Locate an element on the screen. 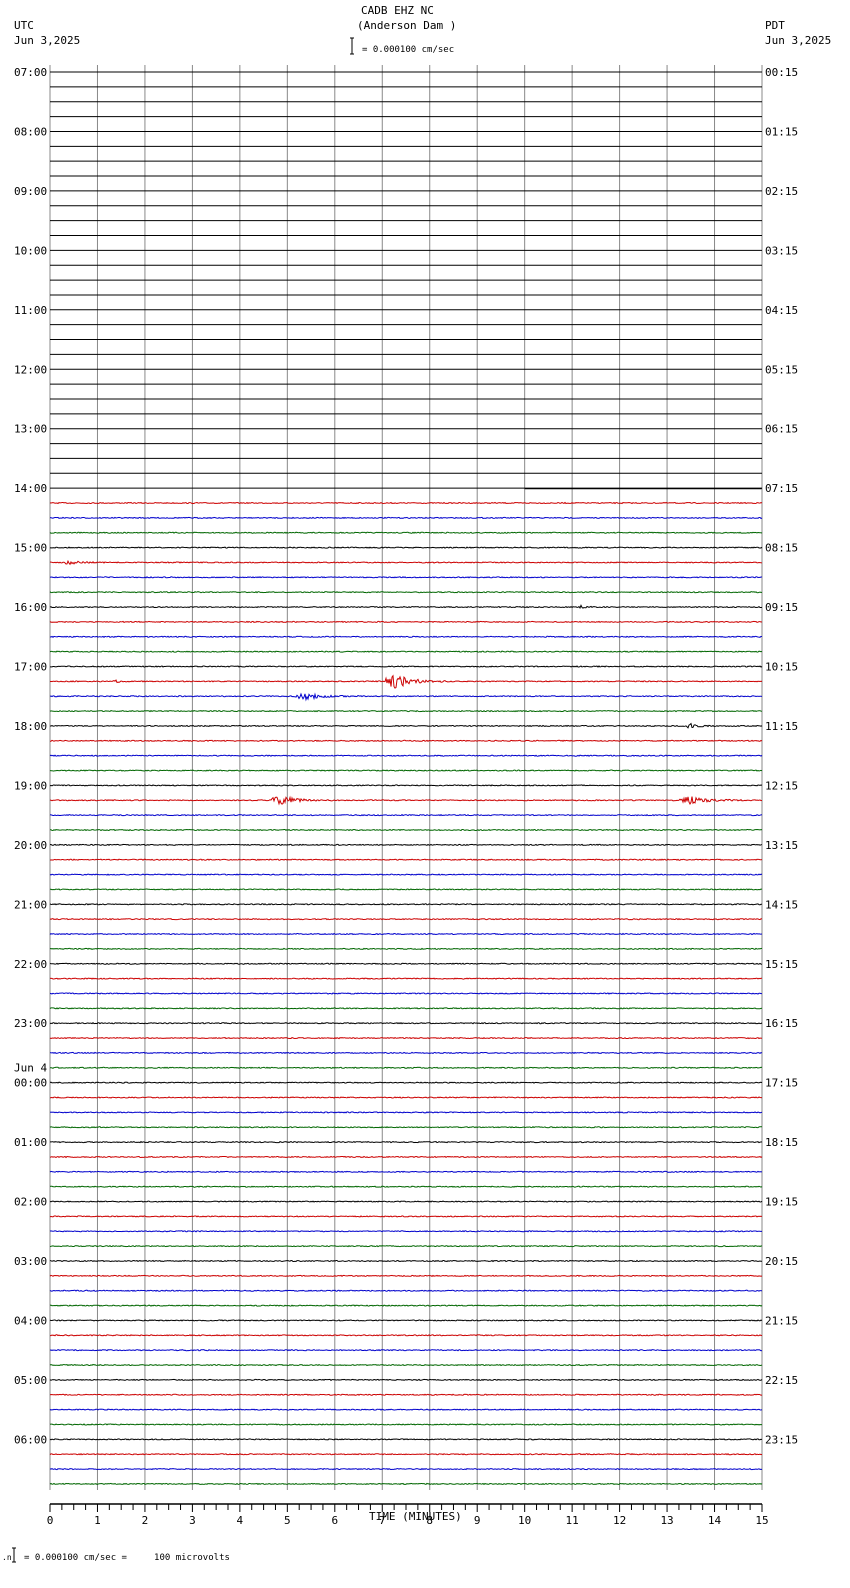 The width and height of the screenshot is (850, 1588). utc-hour-label: 23:00 is located at coordinates (30, 1023).